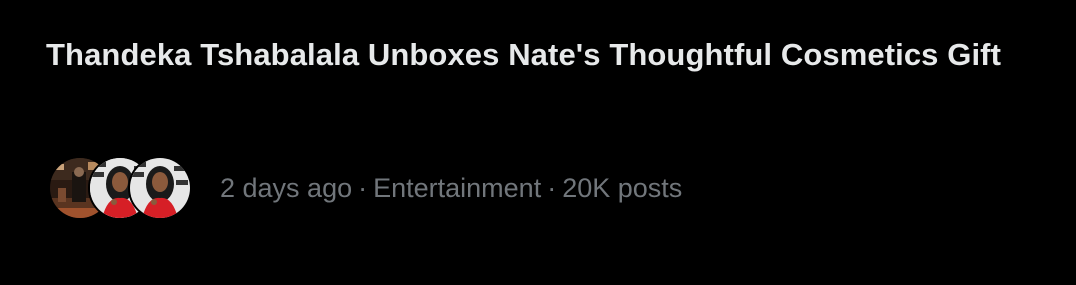  I want to click on avatar, so click(160, 188).